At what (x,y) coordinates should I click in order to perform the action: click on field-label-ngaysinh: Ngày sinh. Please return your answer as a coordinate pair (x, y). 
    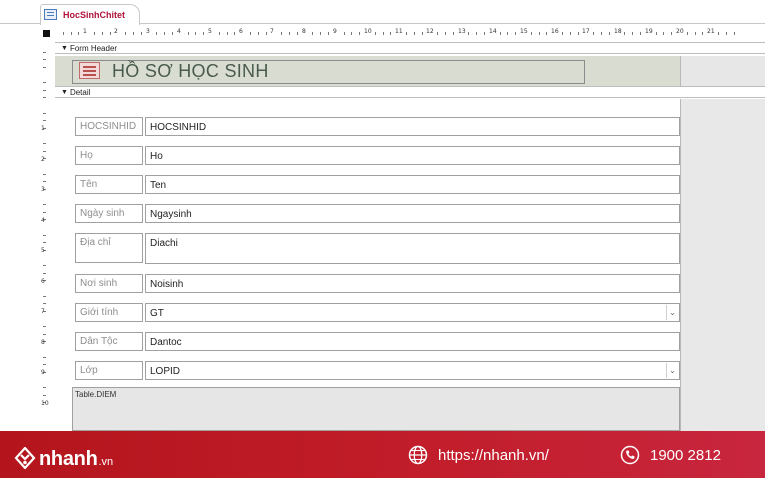
    Looking at the image, I should click on (109, 213).